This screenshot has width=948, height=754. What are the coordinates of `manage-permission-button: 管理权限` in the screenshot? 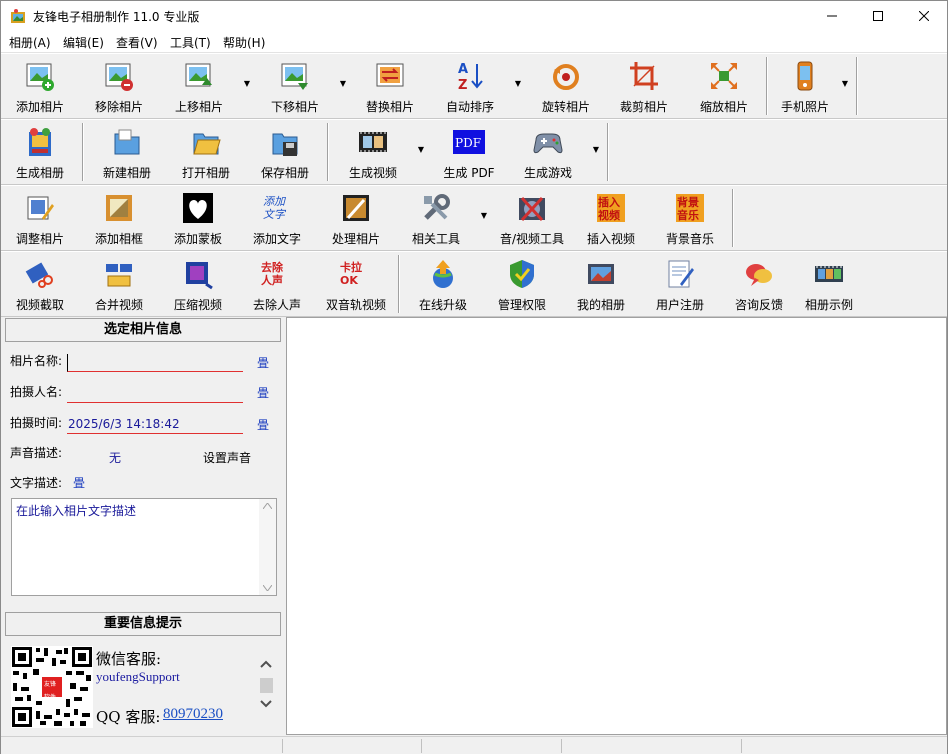 It's located at (522, 285).